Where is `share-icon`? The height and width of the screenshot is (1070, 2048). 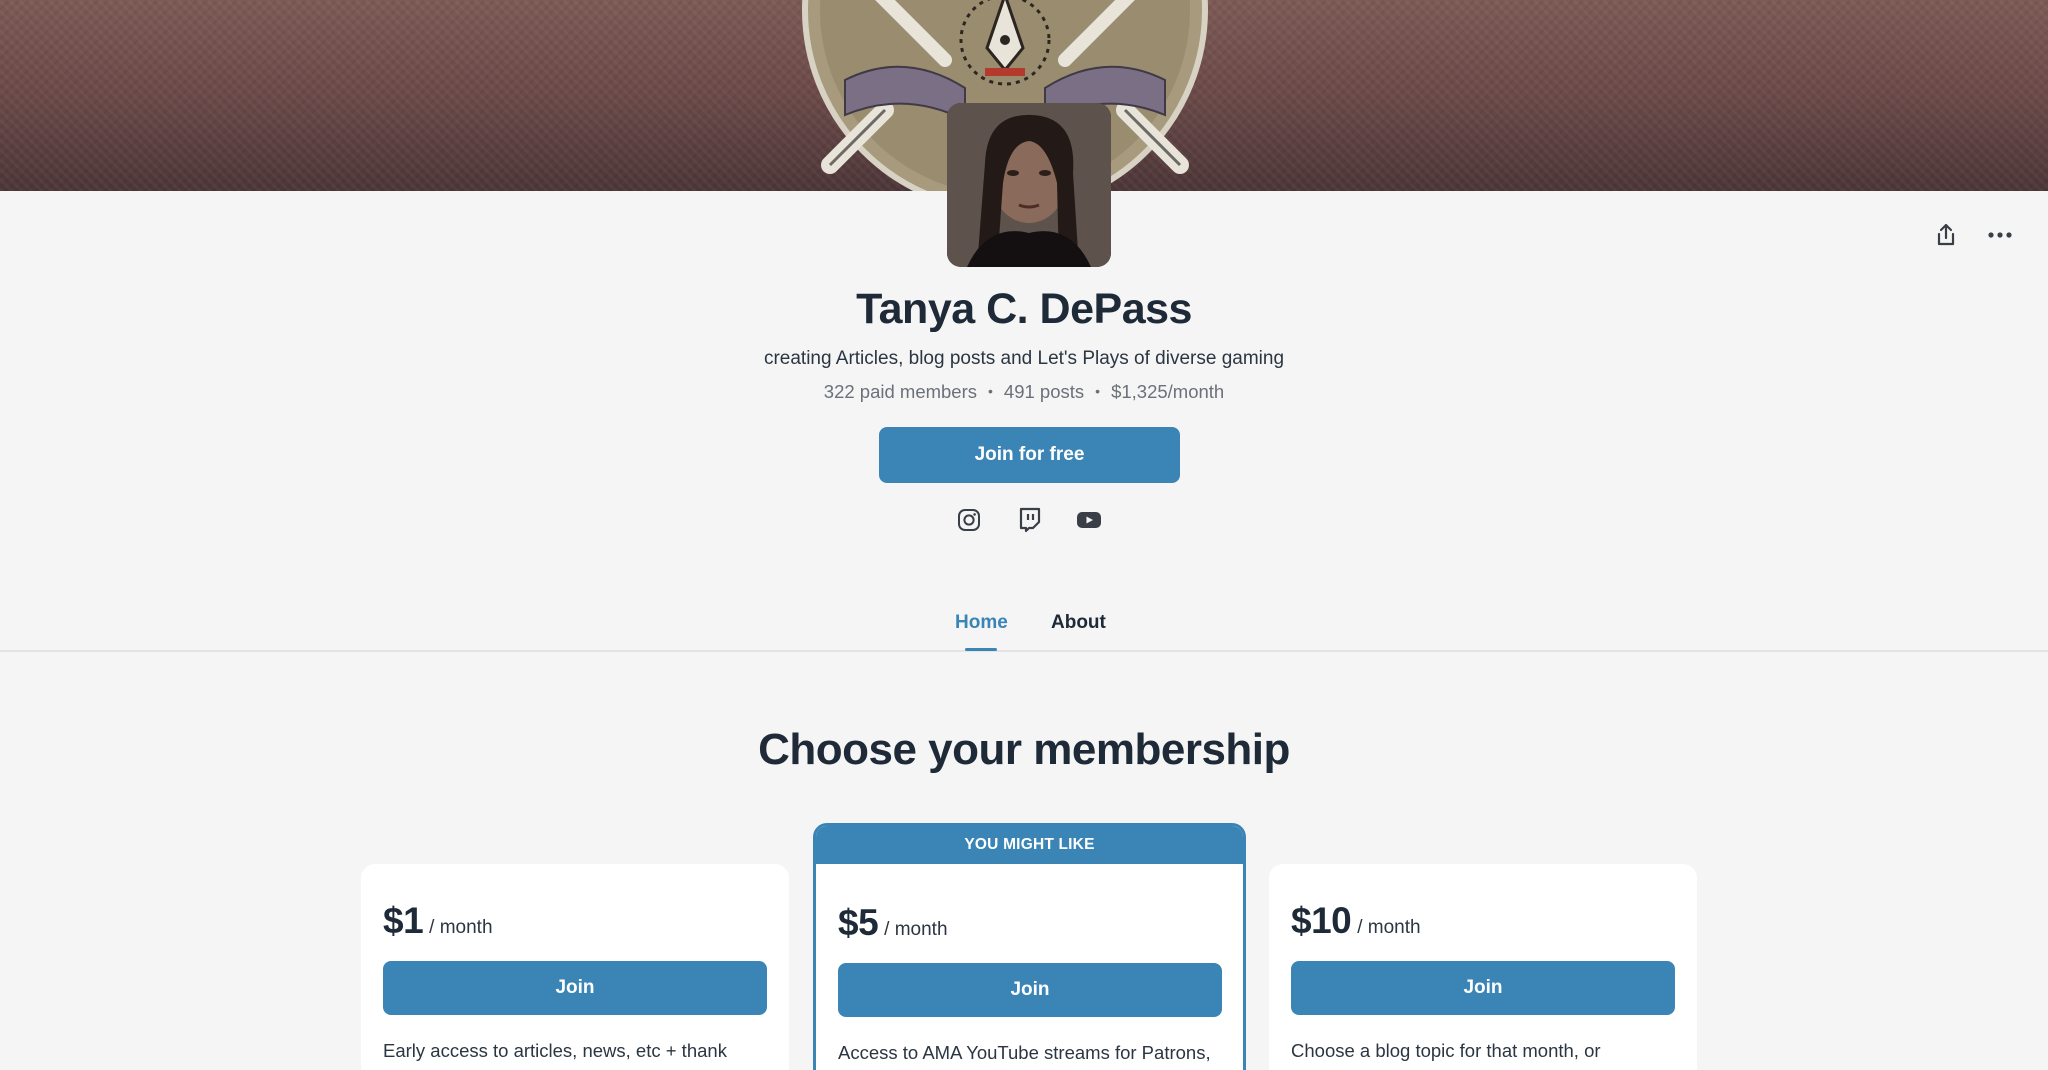
share-icon is located at coordinates (1946, 234).